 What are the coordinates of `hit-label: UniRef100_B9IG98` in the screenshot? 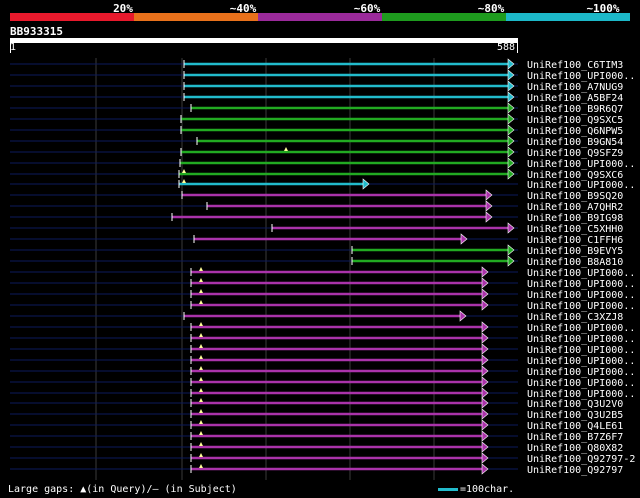 It's located at (575, 218).